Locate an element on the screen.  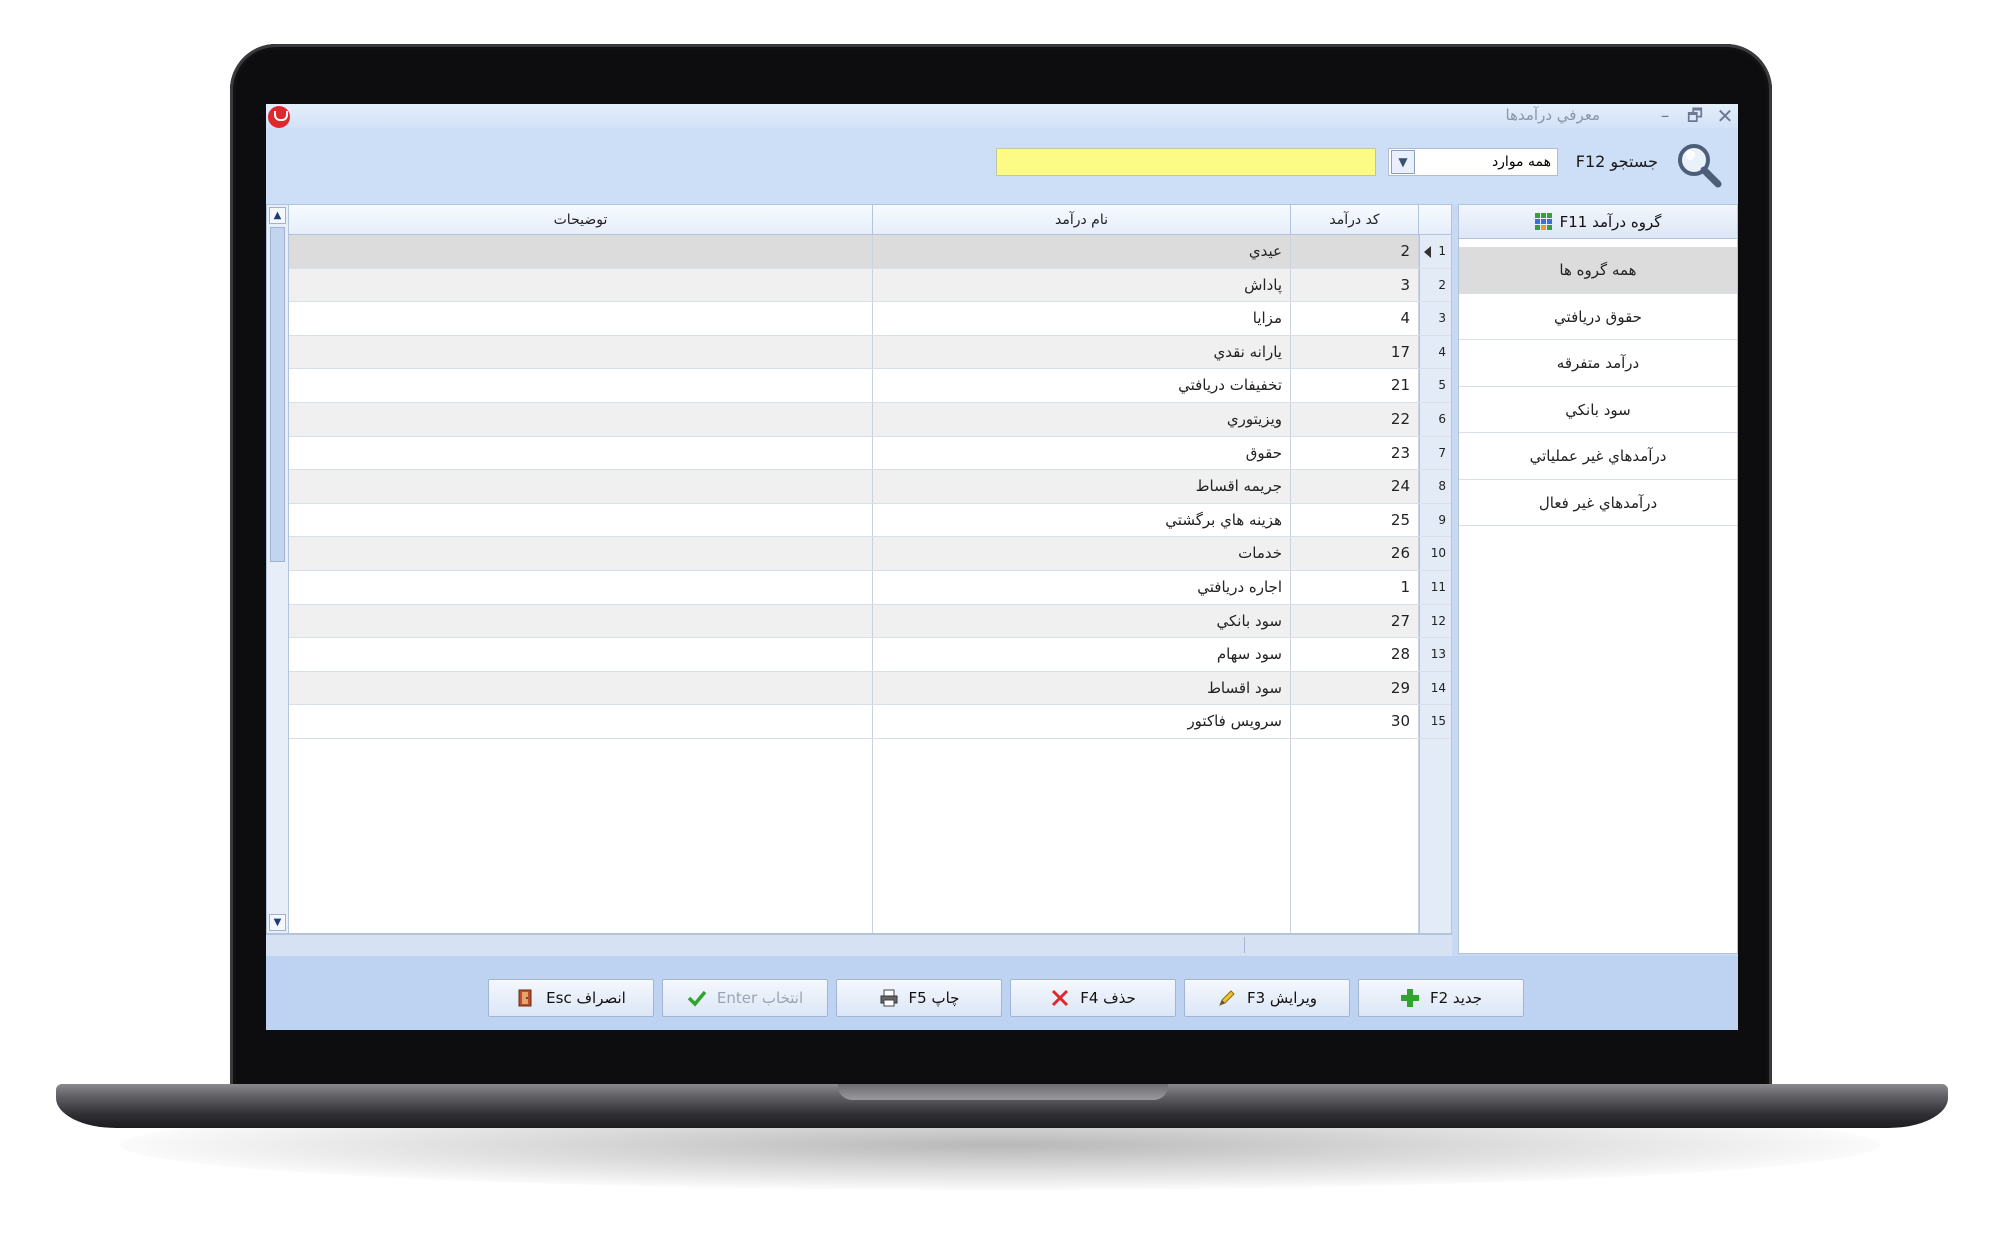
table-row: پاداش 3 2 is located at coordinates (870, 285).